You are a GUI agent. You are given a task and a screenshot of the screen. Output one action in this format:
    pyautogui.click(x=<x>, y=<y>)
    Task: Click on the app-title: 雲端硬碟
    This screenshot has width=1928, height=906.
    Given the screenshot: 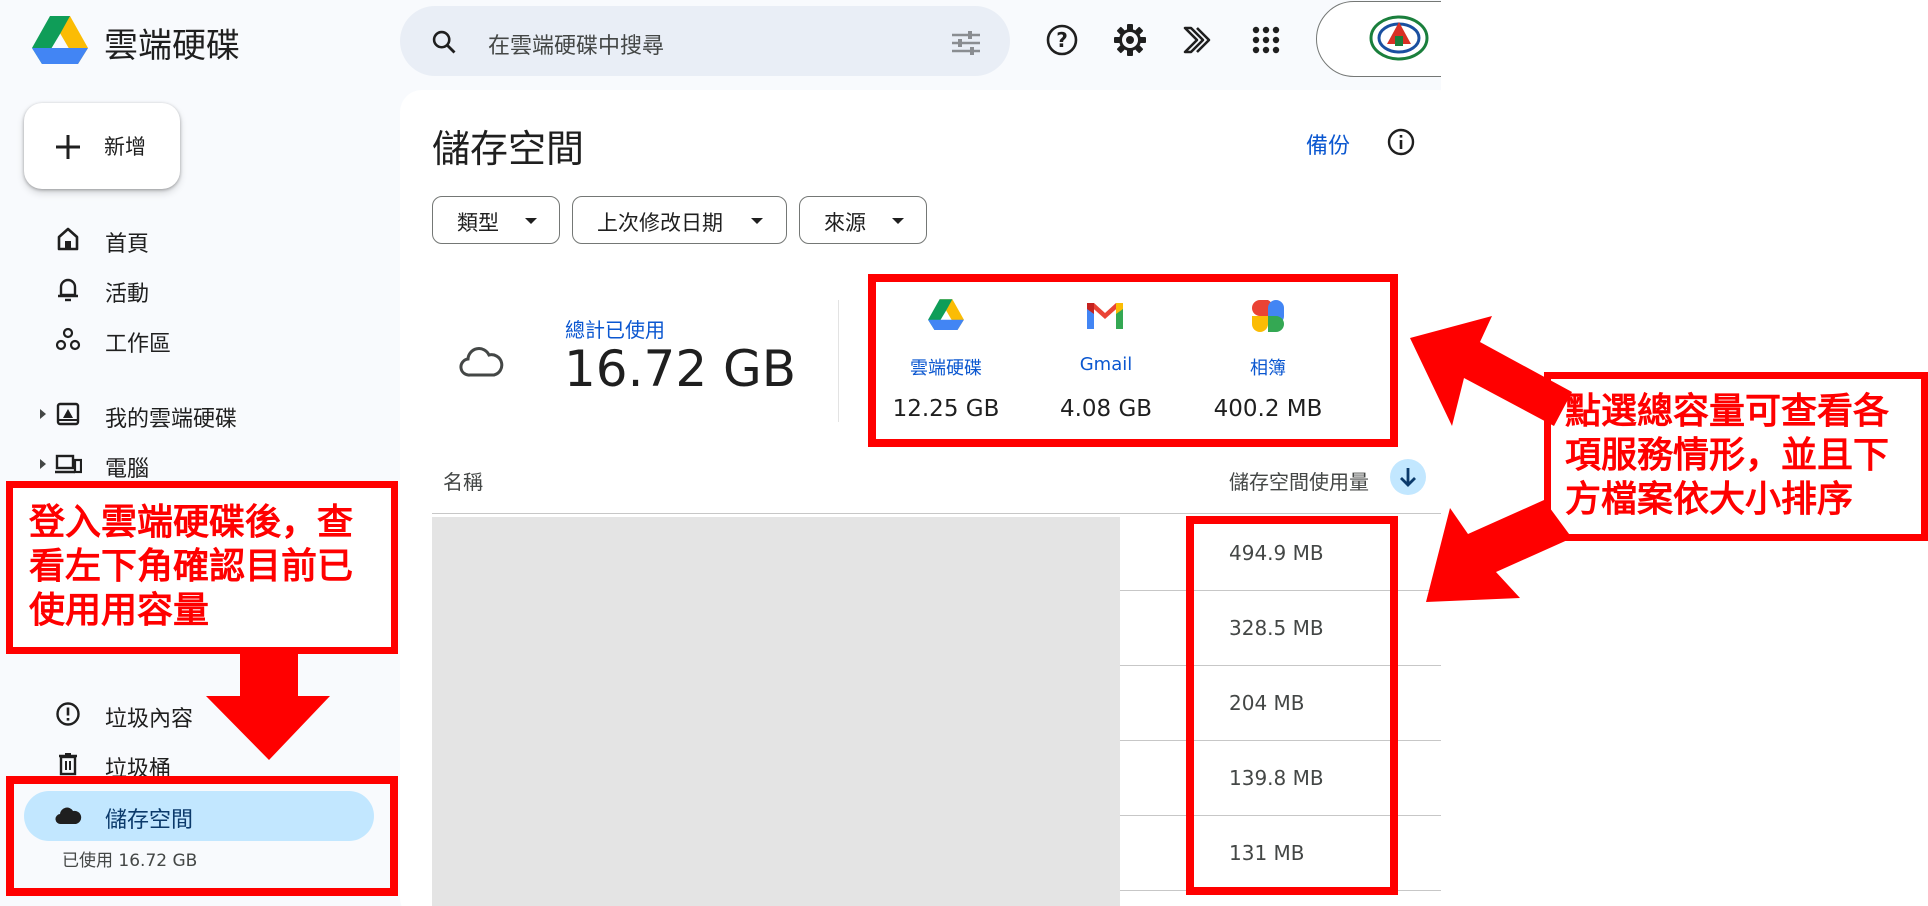 What is the action you would take?
    pyautogui.click(x=172, y=46)
    